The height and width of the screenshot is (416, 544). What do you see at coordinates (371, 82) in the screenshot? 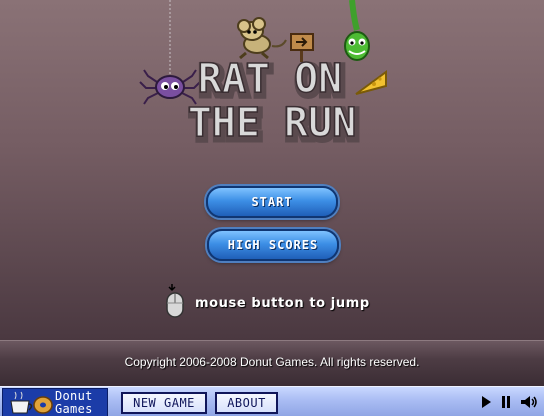
I see `cheese-icon` at bounding box center [371, 82].